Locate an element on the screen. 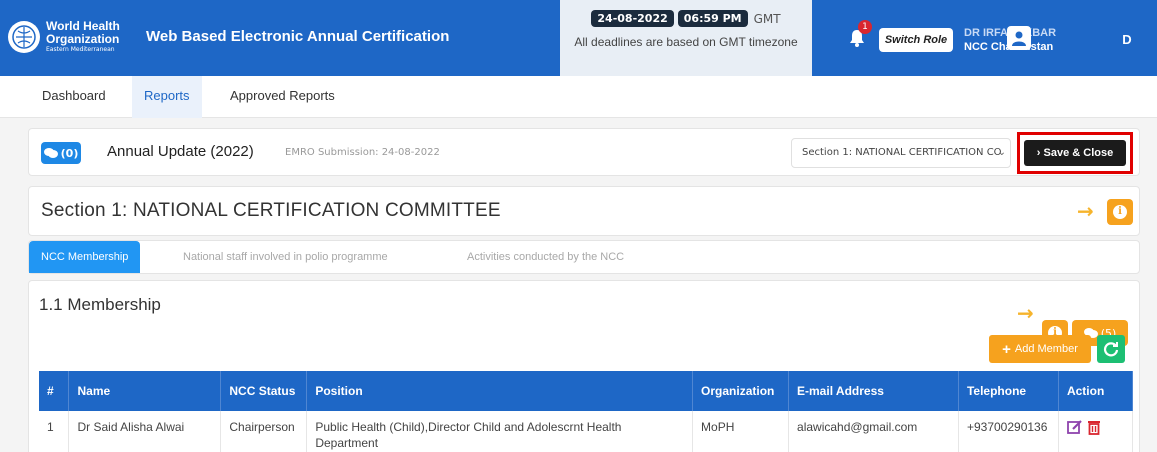  section-select-value: Section 1: NATIONAL CERTIFICATION CO is located at coordinates (902, 152).